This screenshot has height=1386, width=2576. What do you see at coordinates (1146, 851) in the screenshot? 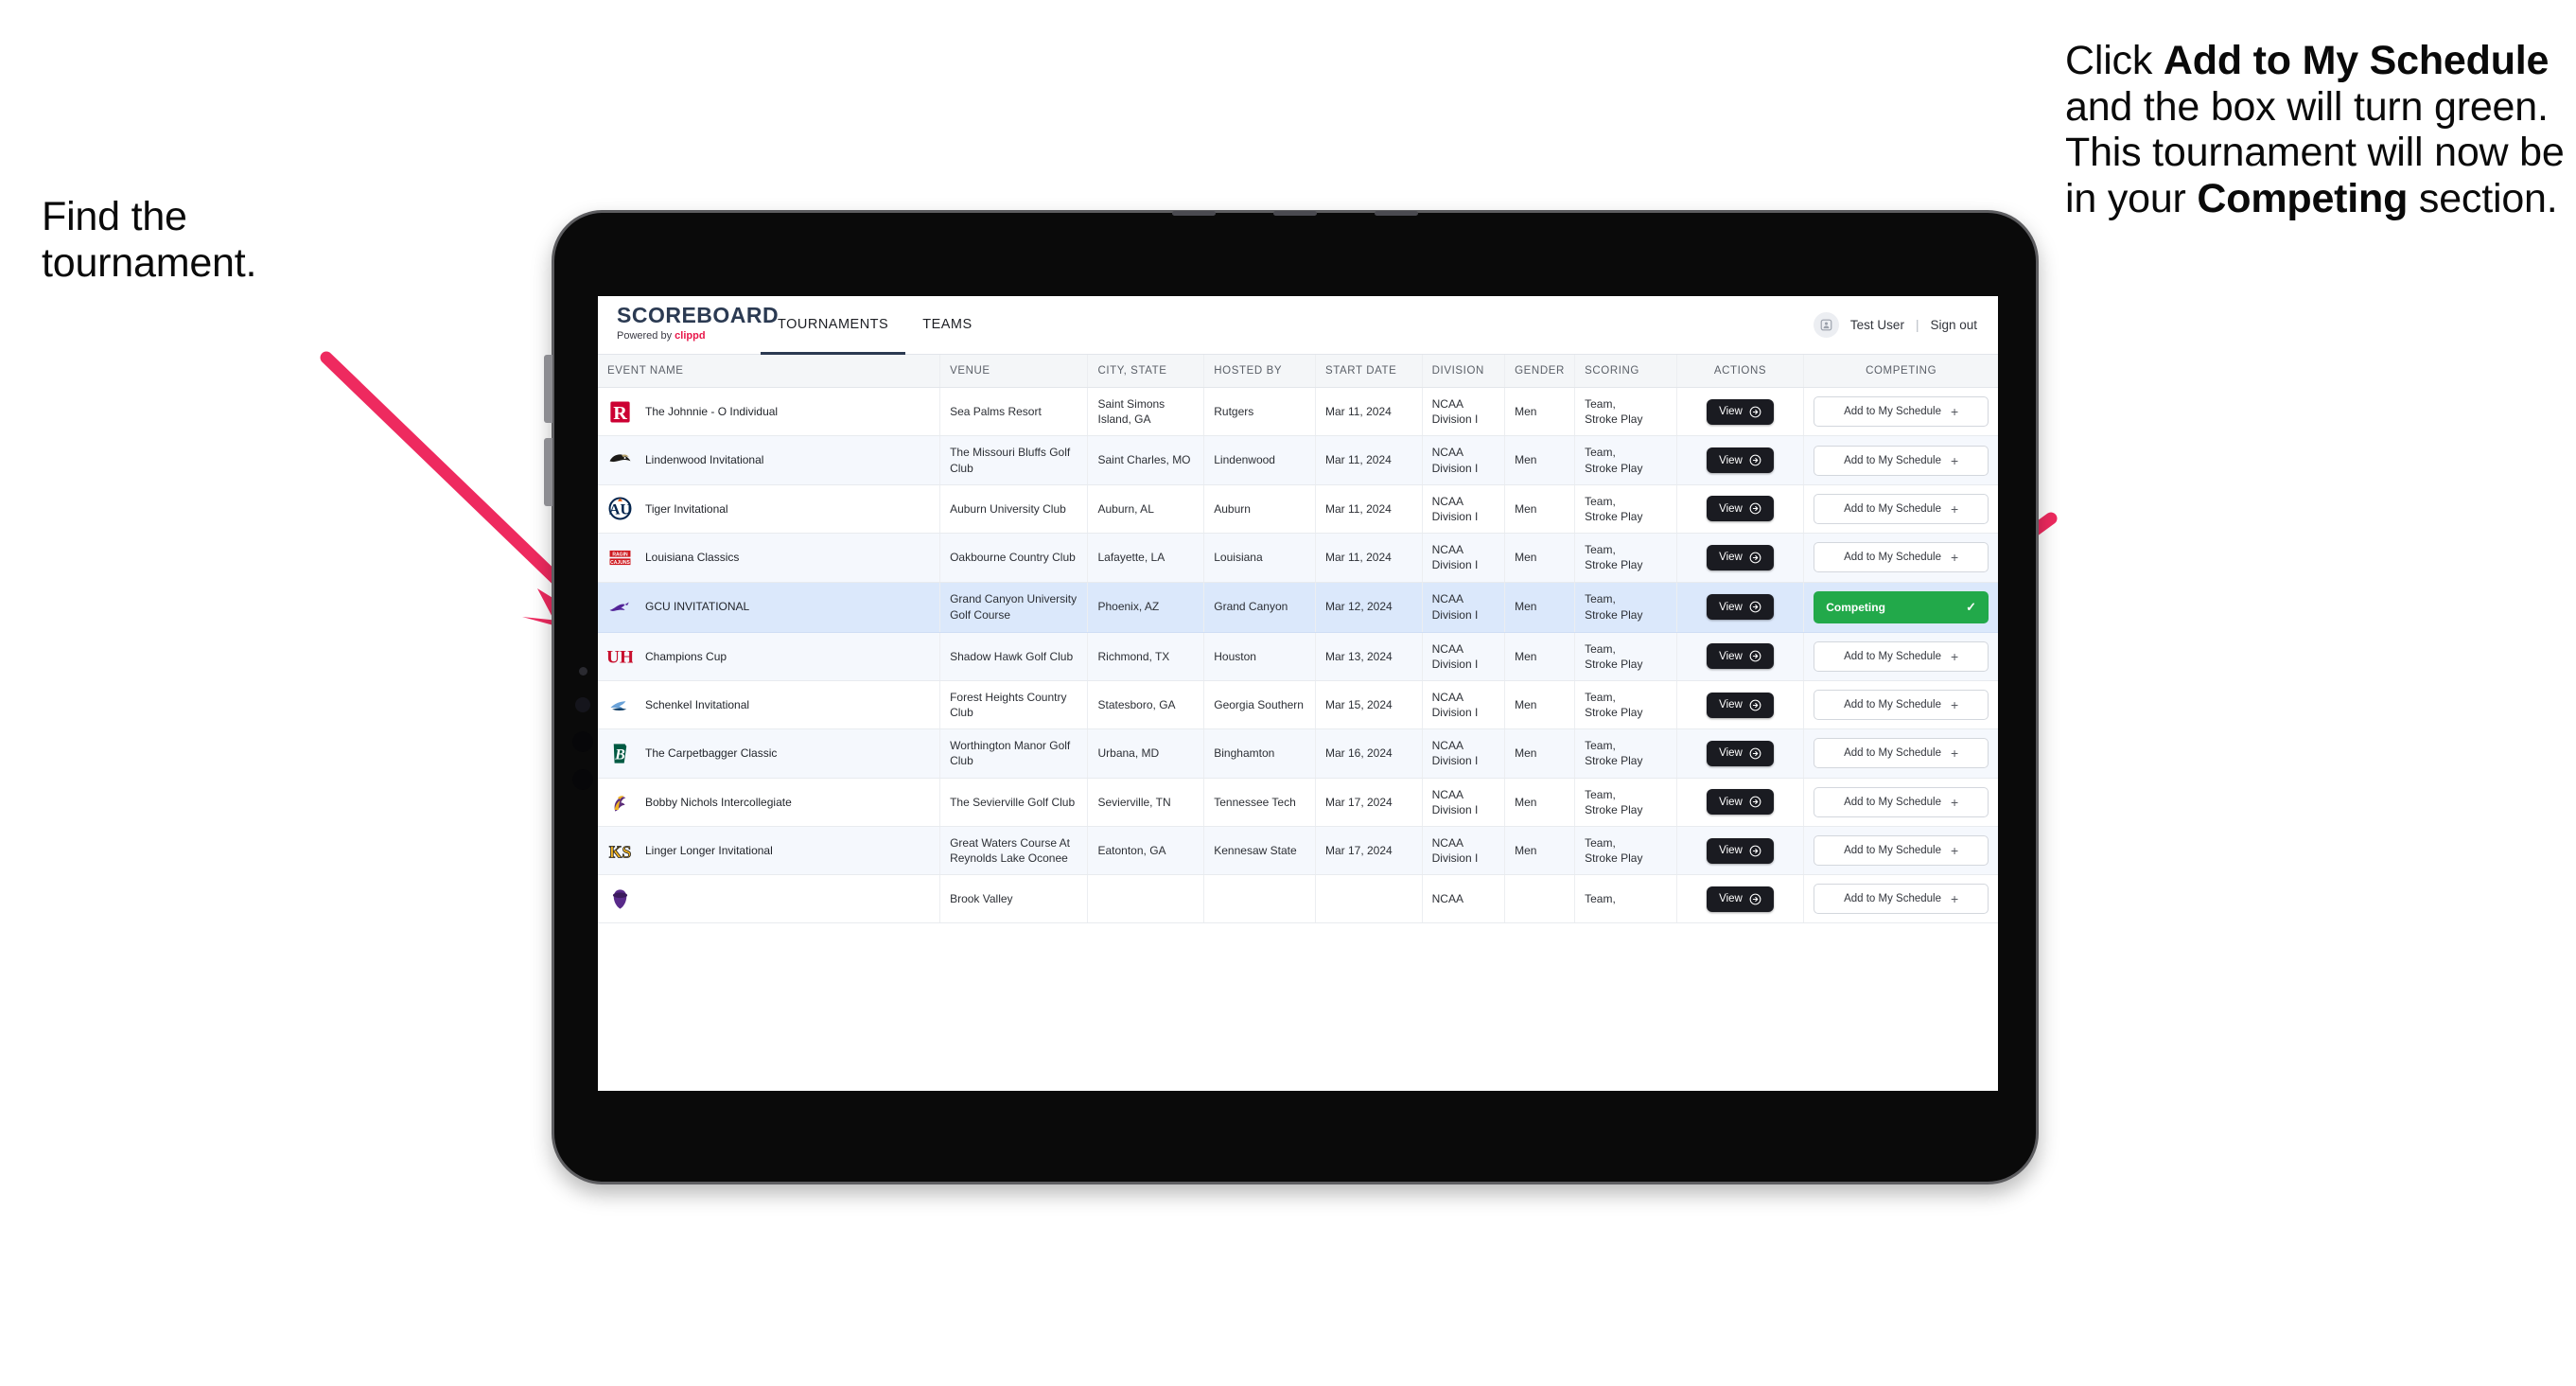
I see `cell-city-state: Eatonton, GA` at bounding box center [1146, 851].